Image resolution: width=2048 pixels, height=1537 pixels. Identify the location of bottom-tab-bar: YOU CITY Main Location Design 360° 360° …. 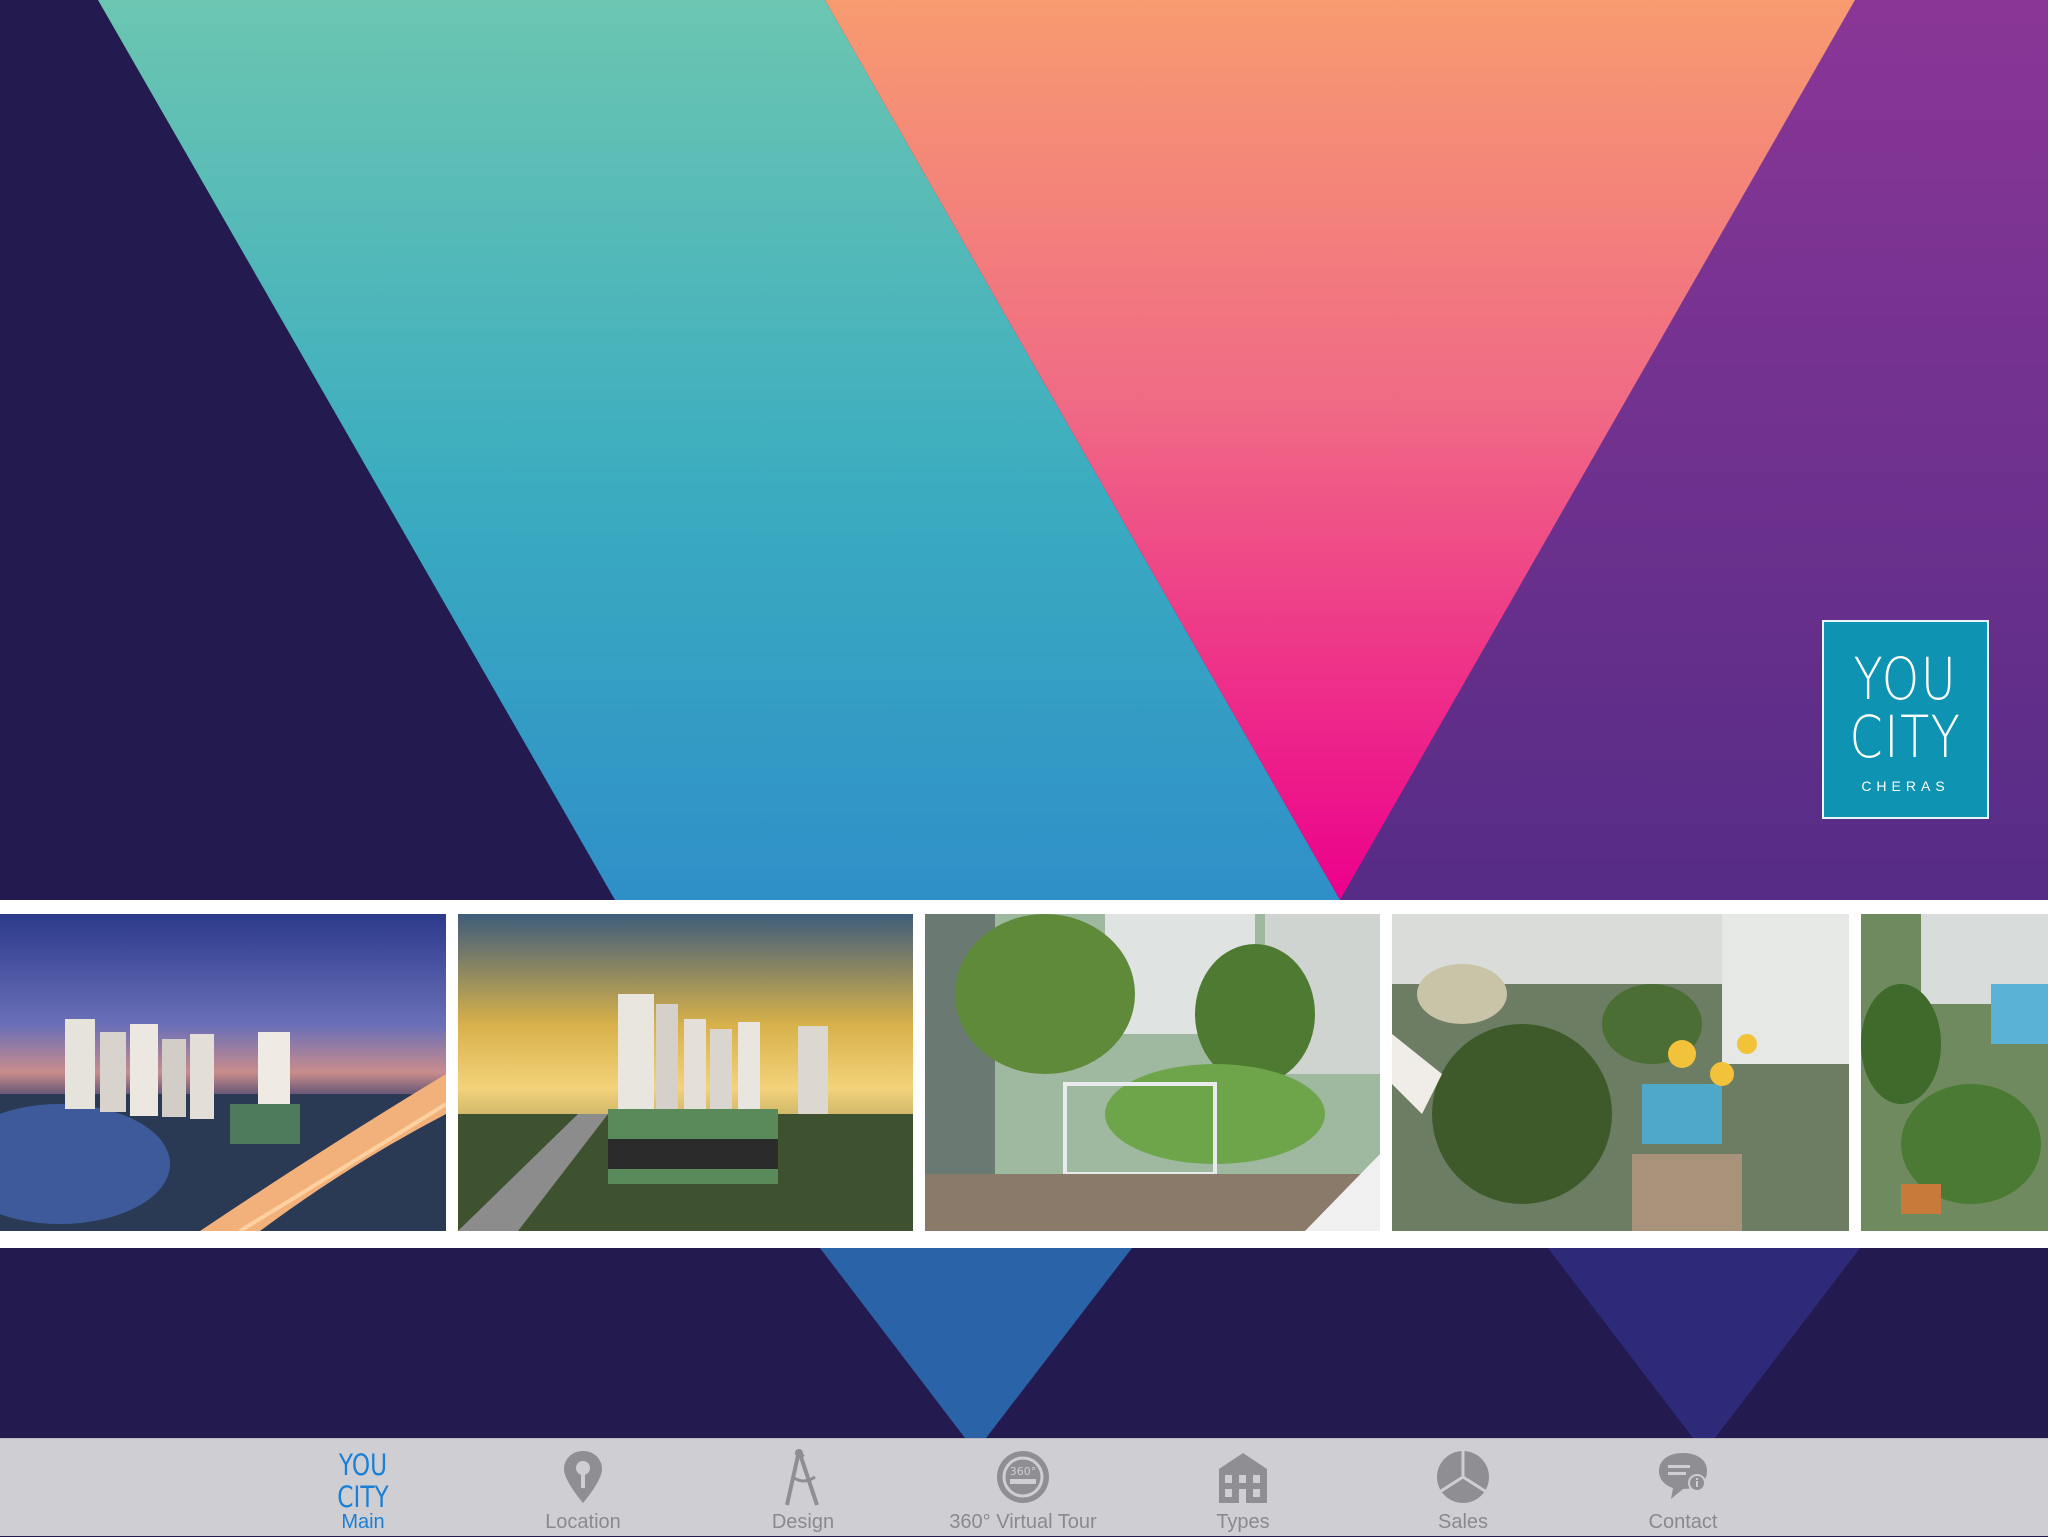
(1024, 1487).